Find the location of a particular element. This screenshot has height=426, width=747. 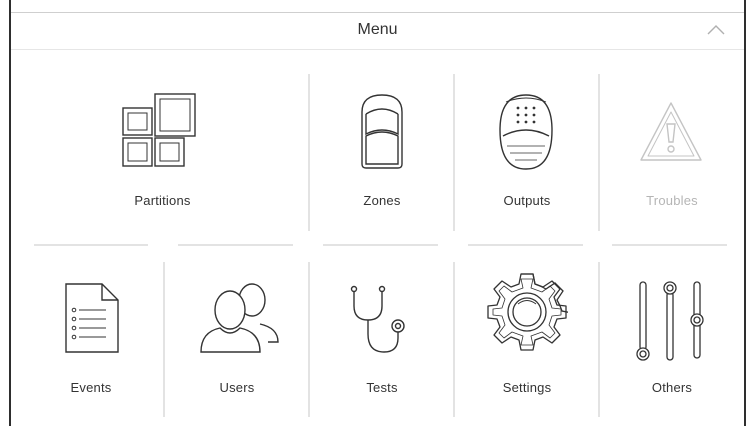

tile-label: Others is located at coordinates (672, 387).